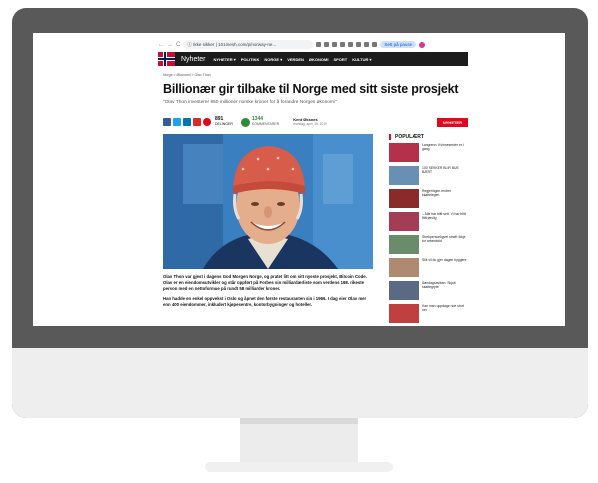 This screenshot has height=483, width=598. I want to click on facebook-icon, so click(167, 122).